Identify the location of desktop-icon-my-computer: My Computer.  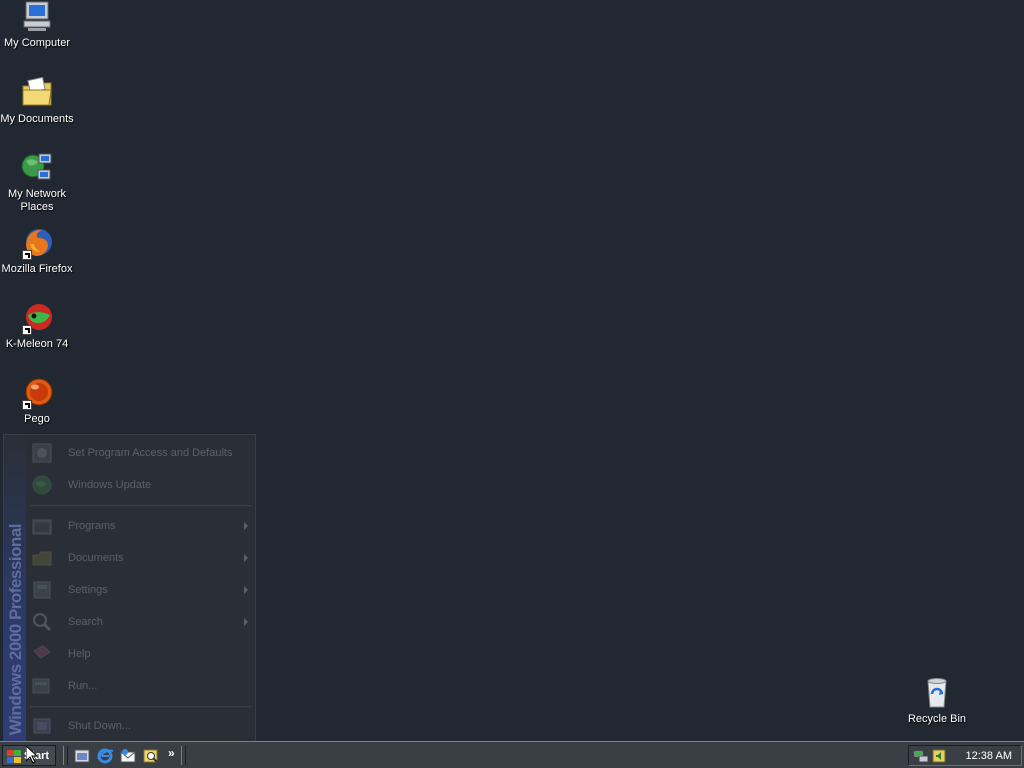
(37, 25).